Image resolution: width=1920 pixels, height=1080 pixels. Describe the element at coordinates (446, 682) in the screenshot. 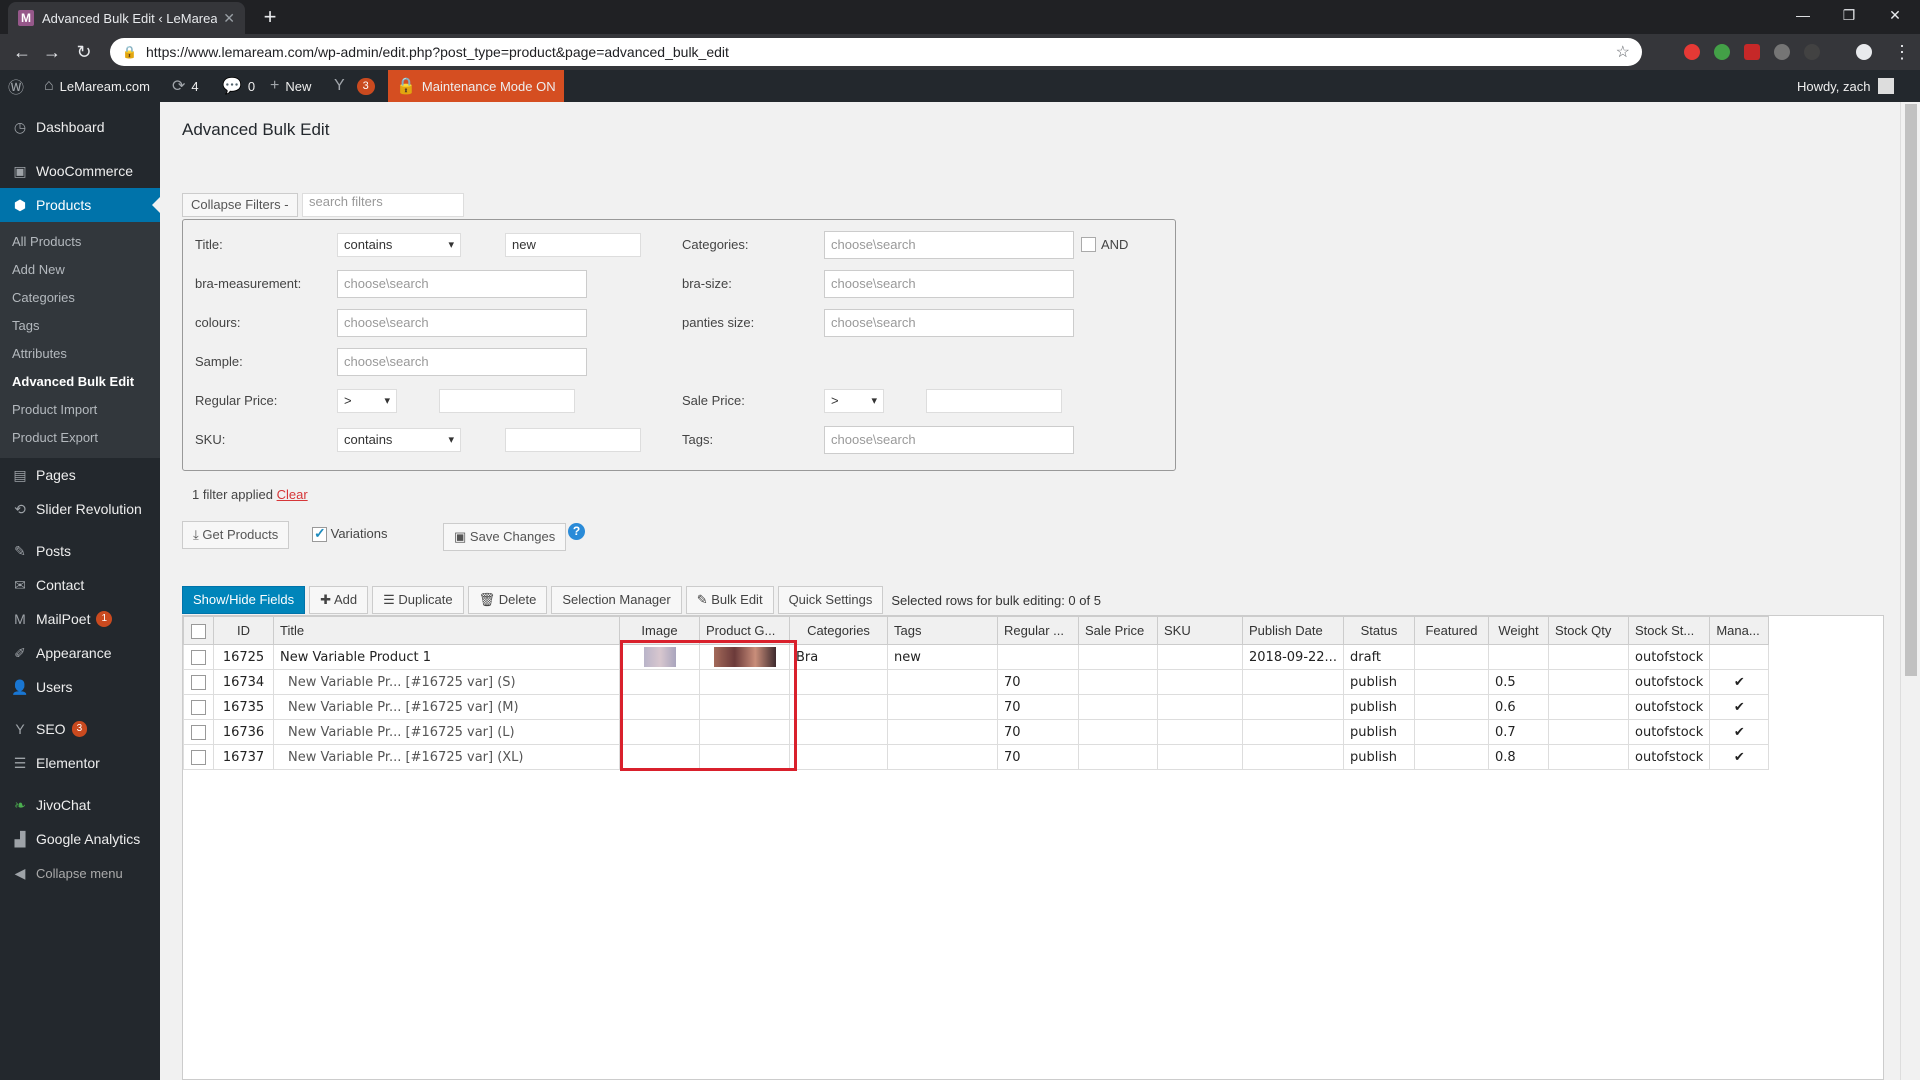

I see `cell-title: New Variable Pr... [#16725 var] (S)` at that location.